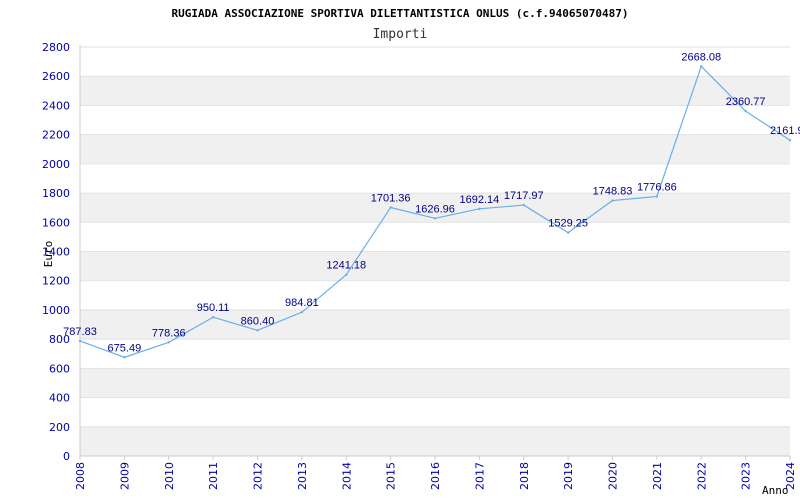 The width and height of the screenshot is (800, 500). What do you see at coordinates (124, 476) in the screenshot?
I see `x-tick-label: 2009` at bounding box center [124, 476].